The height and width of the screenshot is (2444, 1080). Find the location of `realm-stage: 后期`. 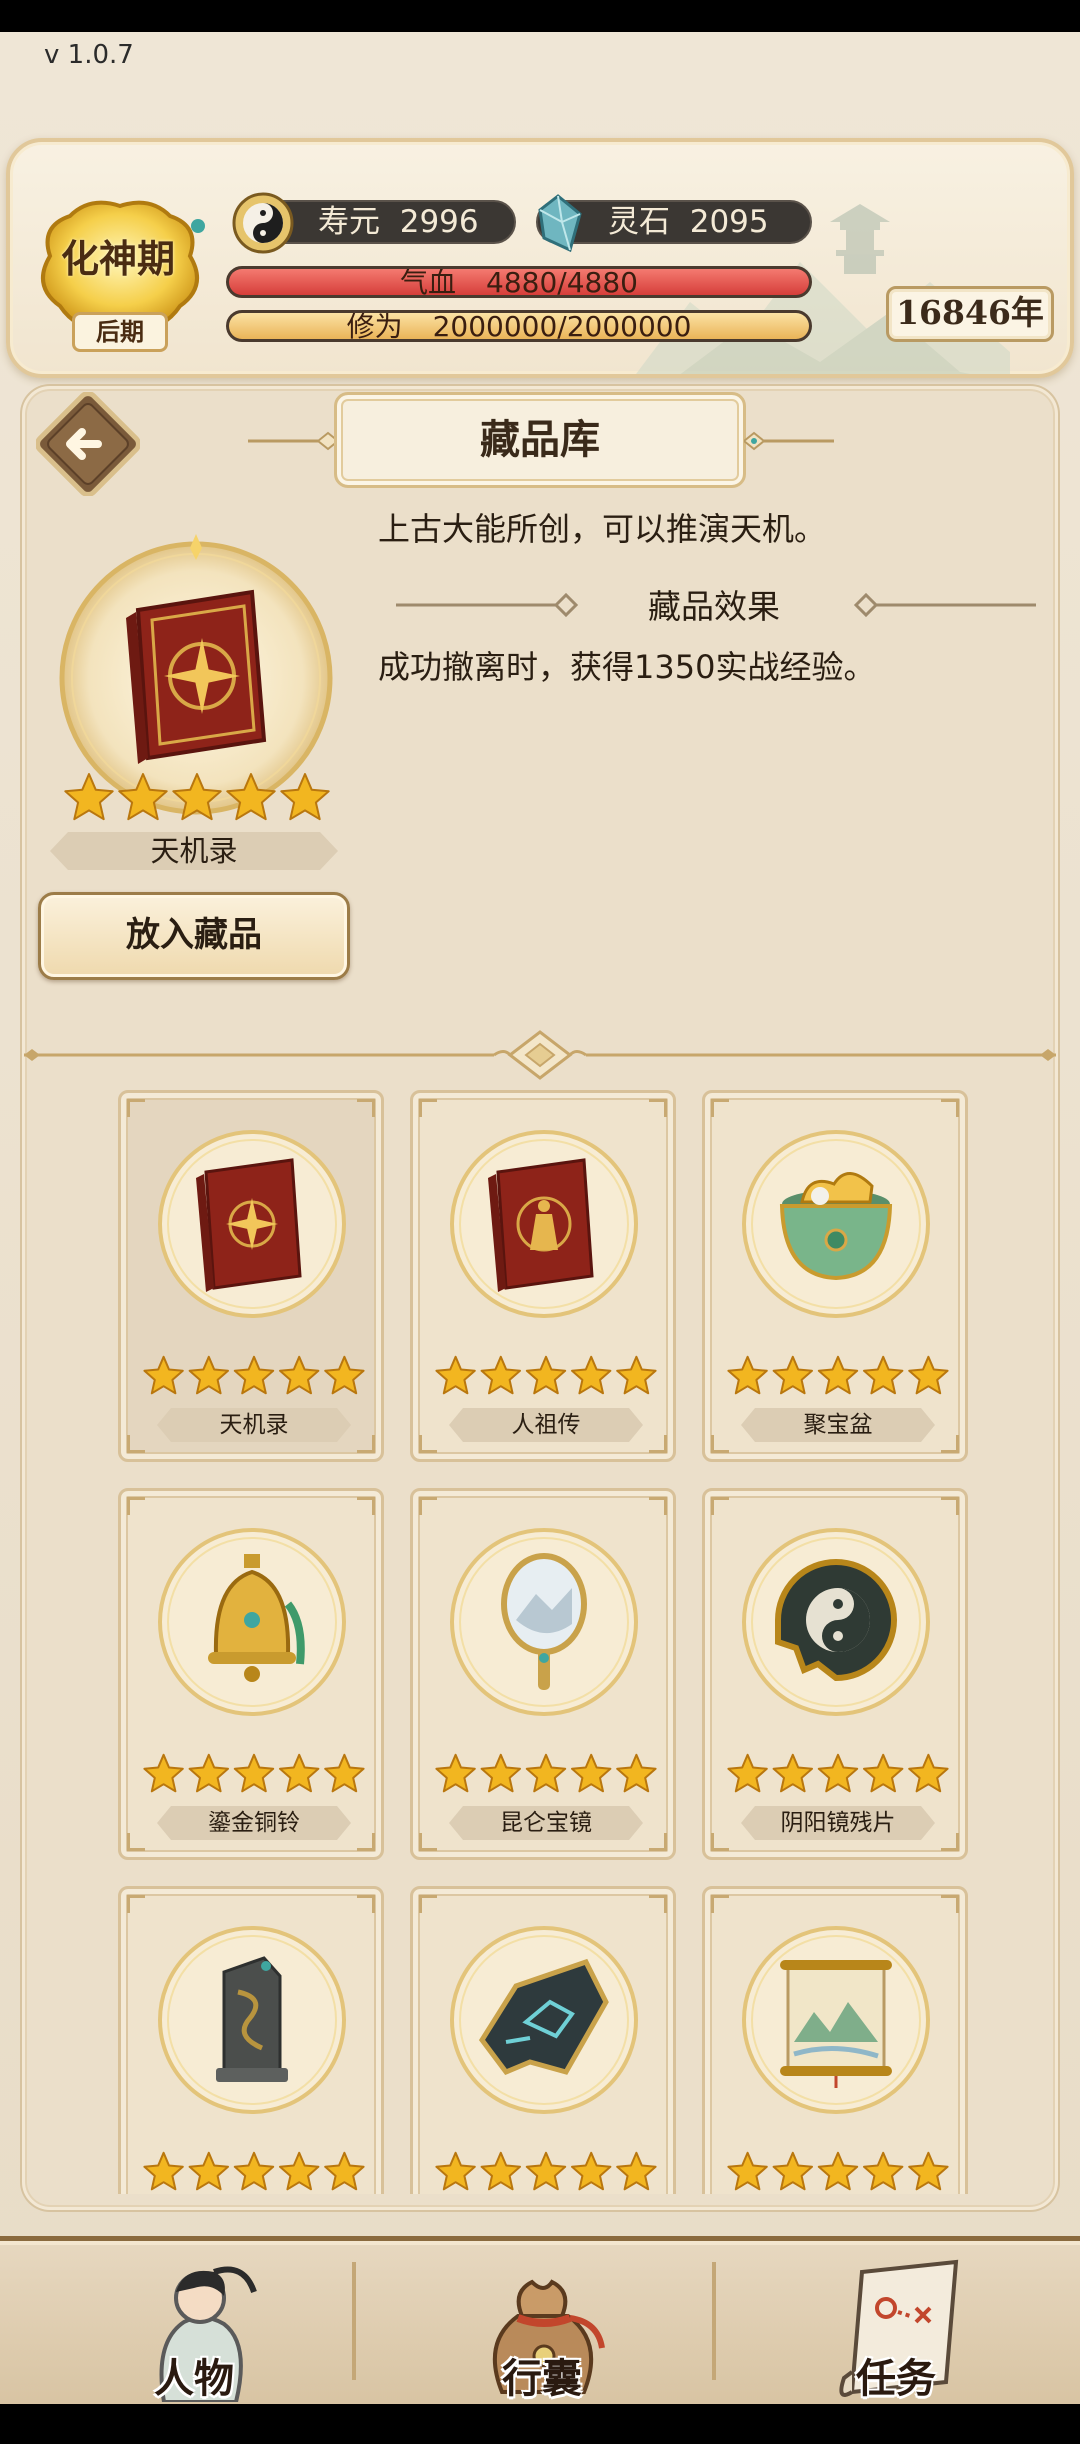

realm-stage: 后期 is located at coordinates (120, 332).